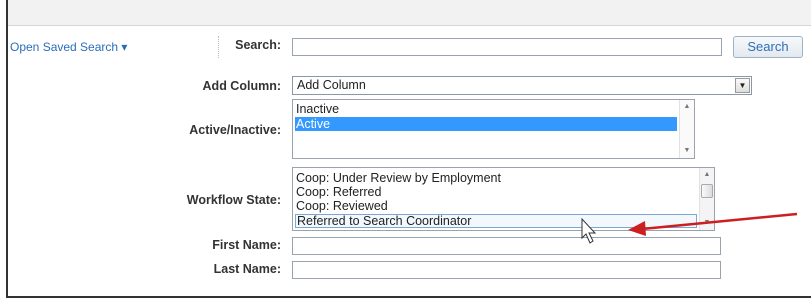  I want to click on list-item-hovered: Referred to Search Coordinator, so click(496, 221).